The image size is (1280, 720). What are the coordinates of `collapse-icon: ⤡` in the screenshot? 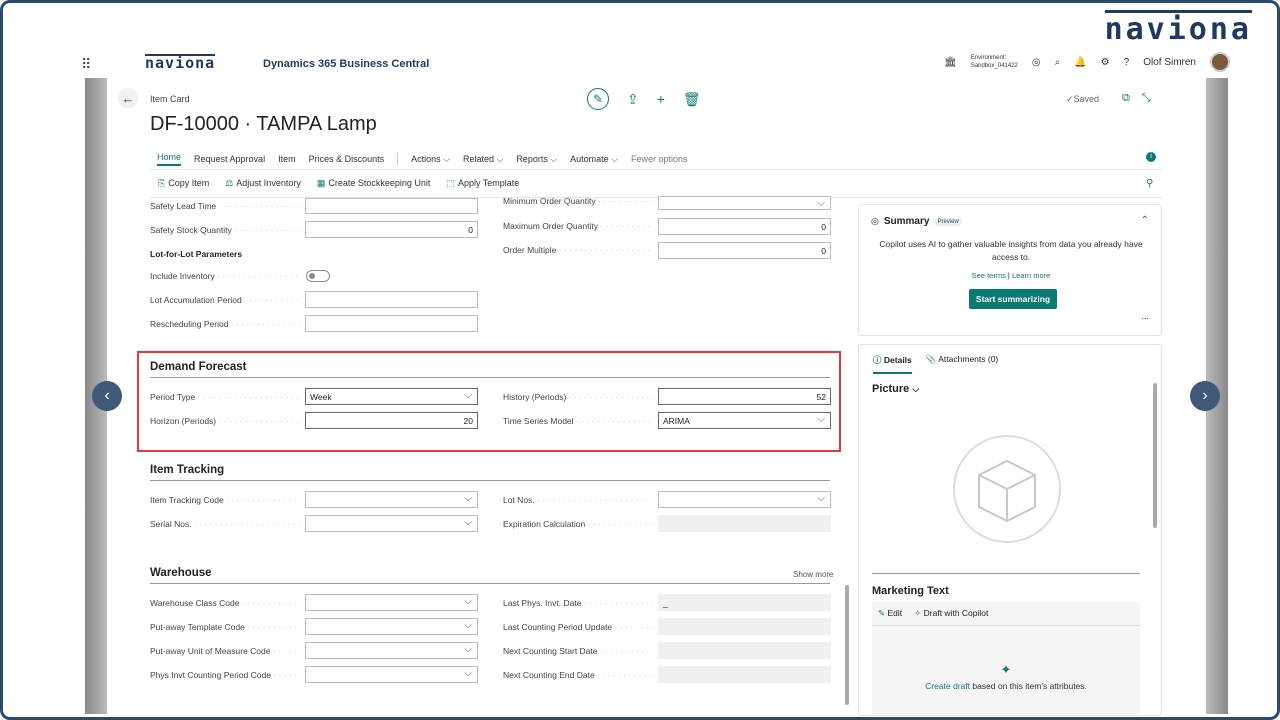 It's located at (1146, 98).